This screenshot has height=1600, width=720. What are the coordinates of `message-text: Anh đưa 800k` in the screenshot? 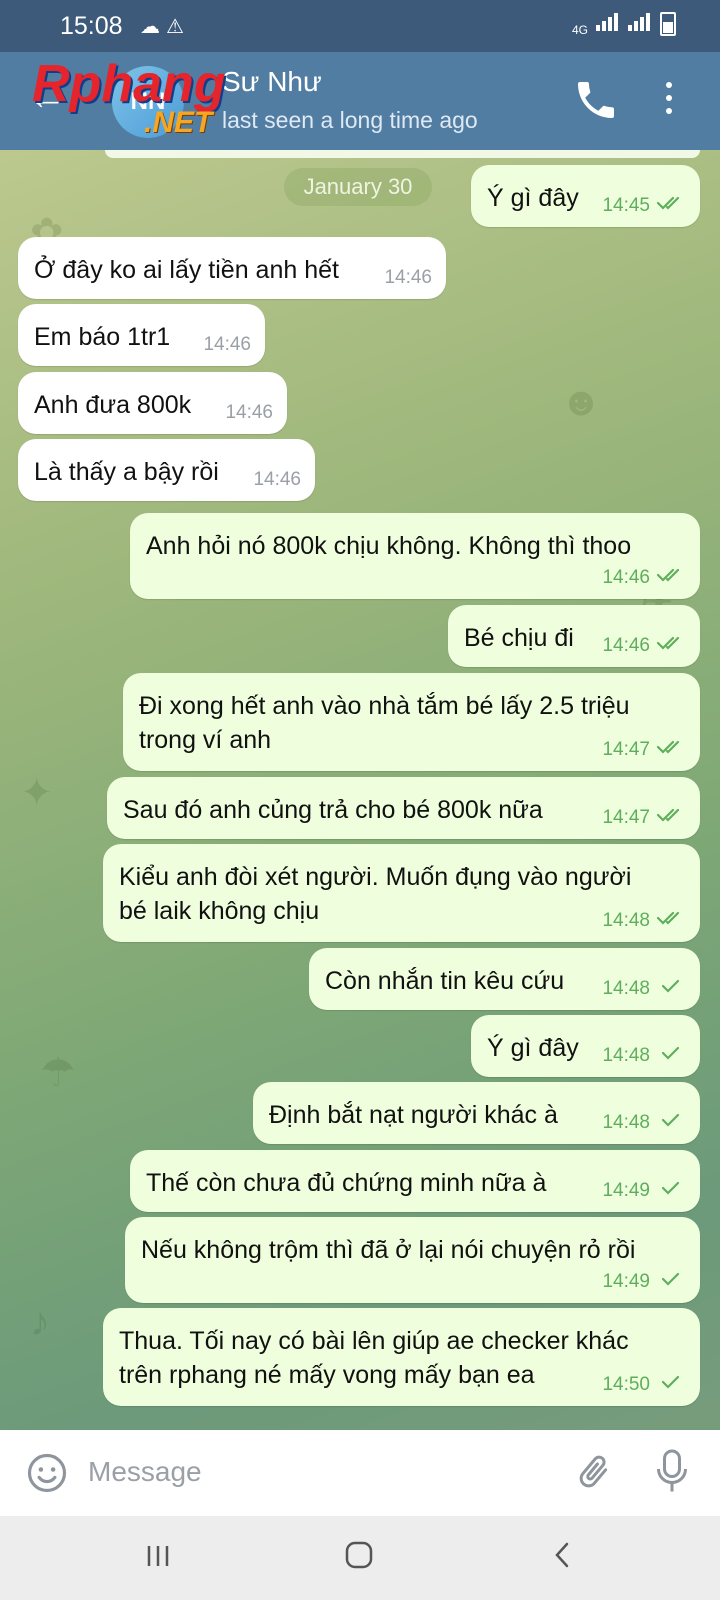 It's located at (113, 405).